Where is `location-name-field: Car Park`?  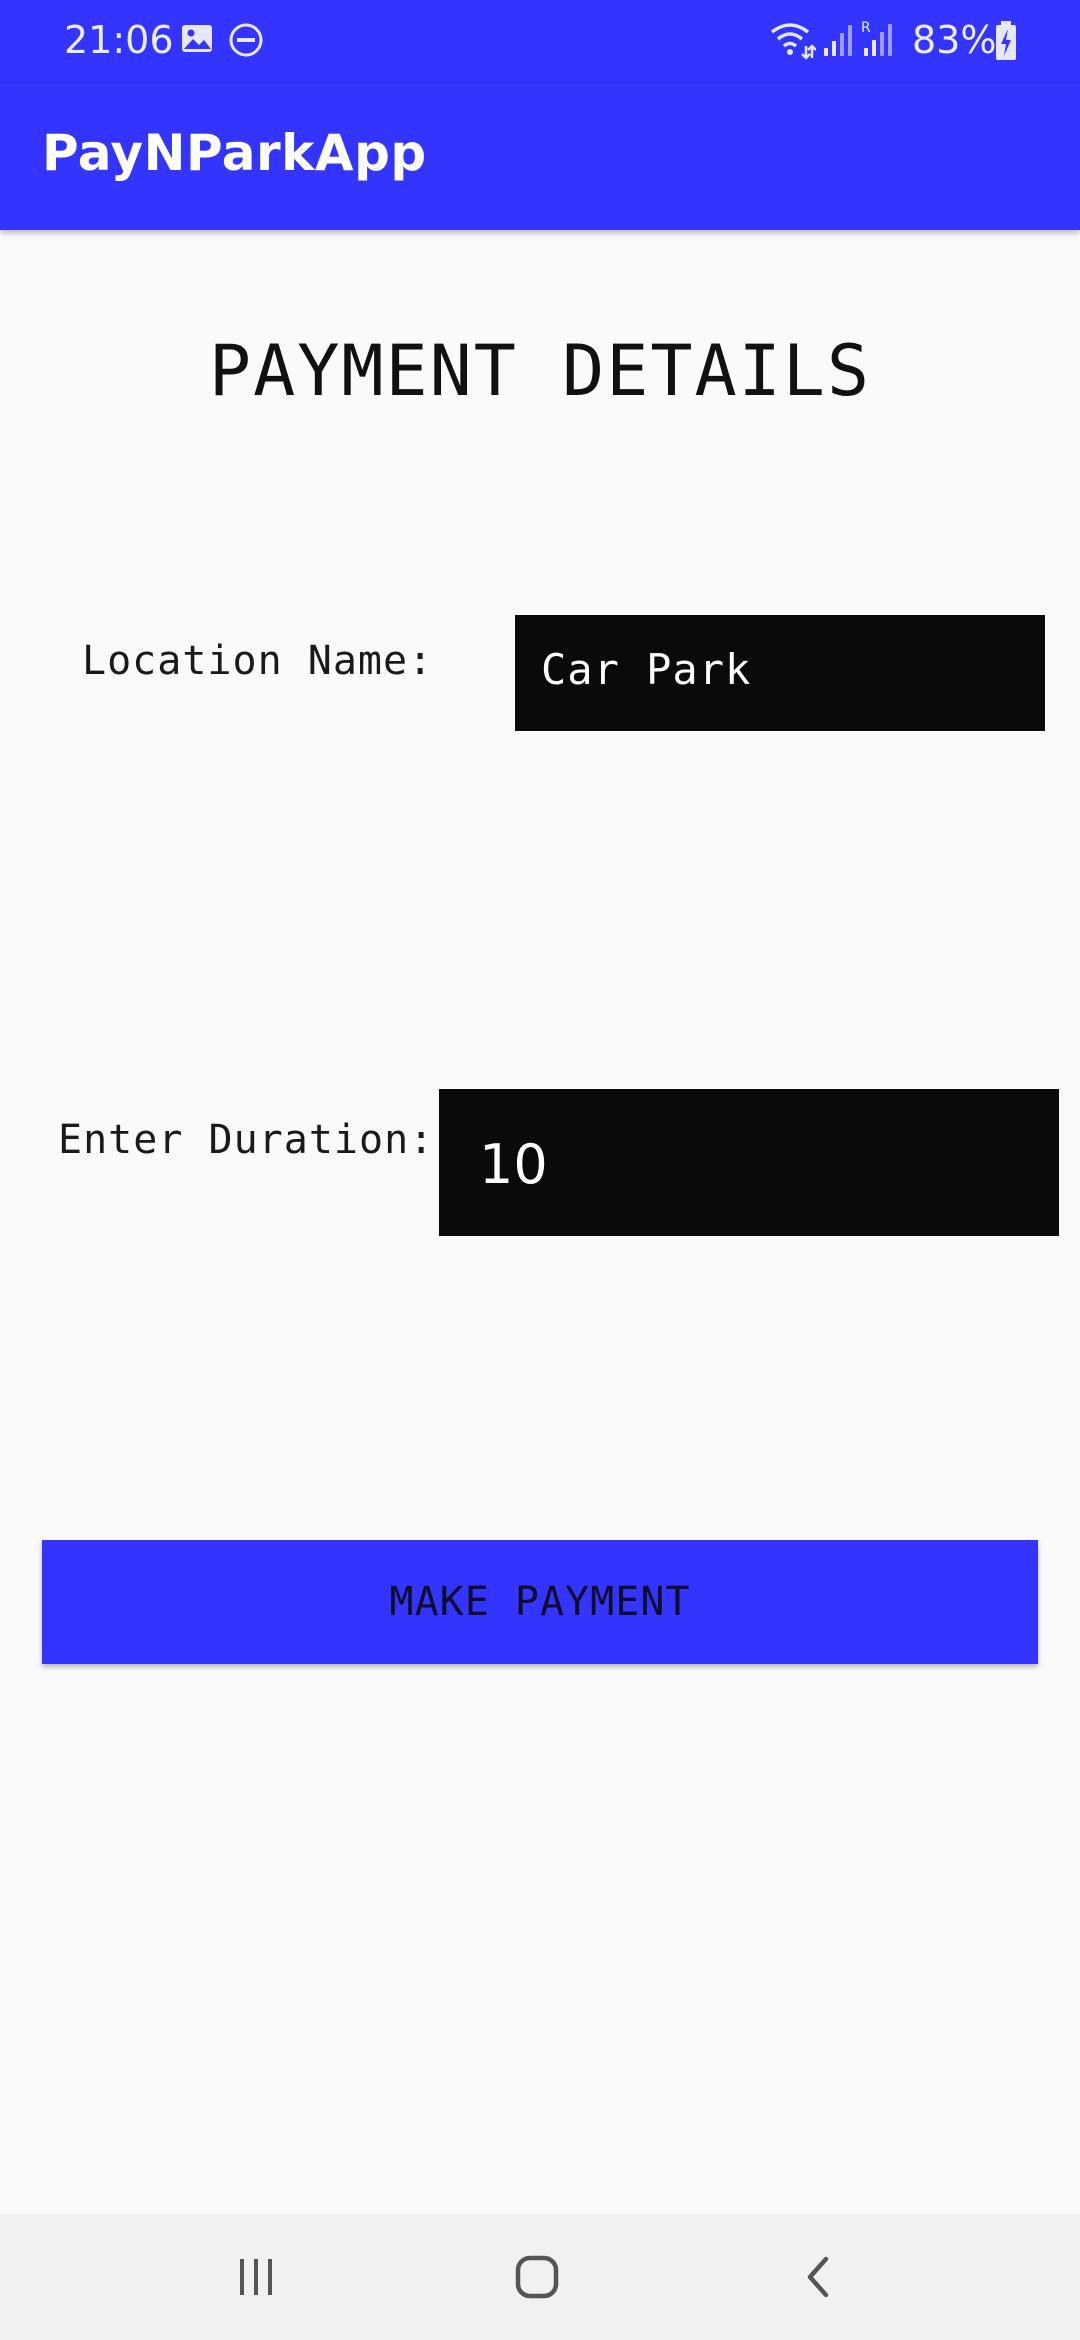 location-name-field: Car Park is located at coordinates (780, 673).